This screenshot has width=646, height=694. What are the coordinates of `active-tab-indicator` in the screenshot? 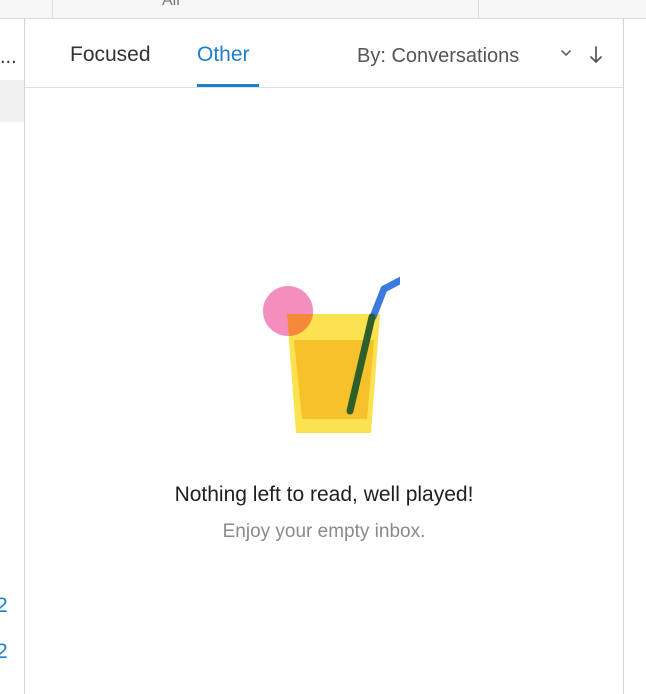 It's located at (228, 85).